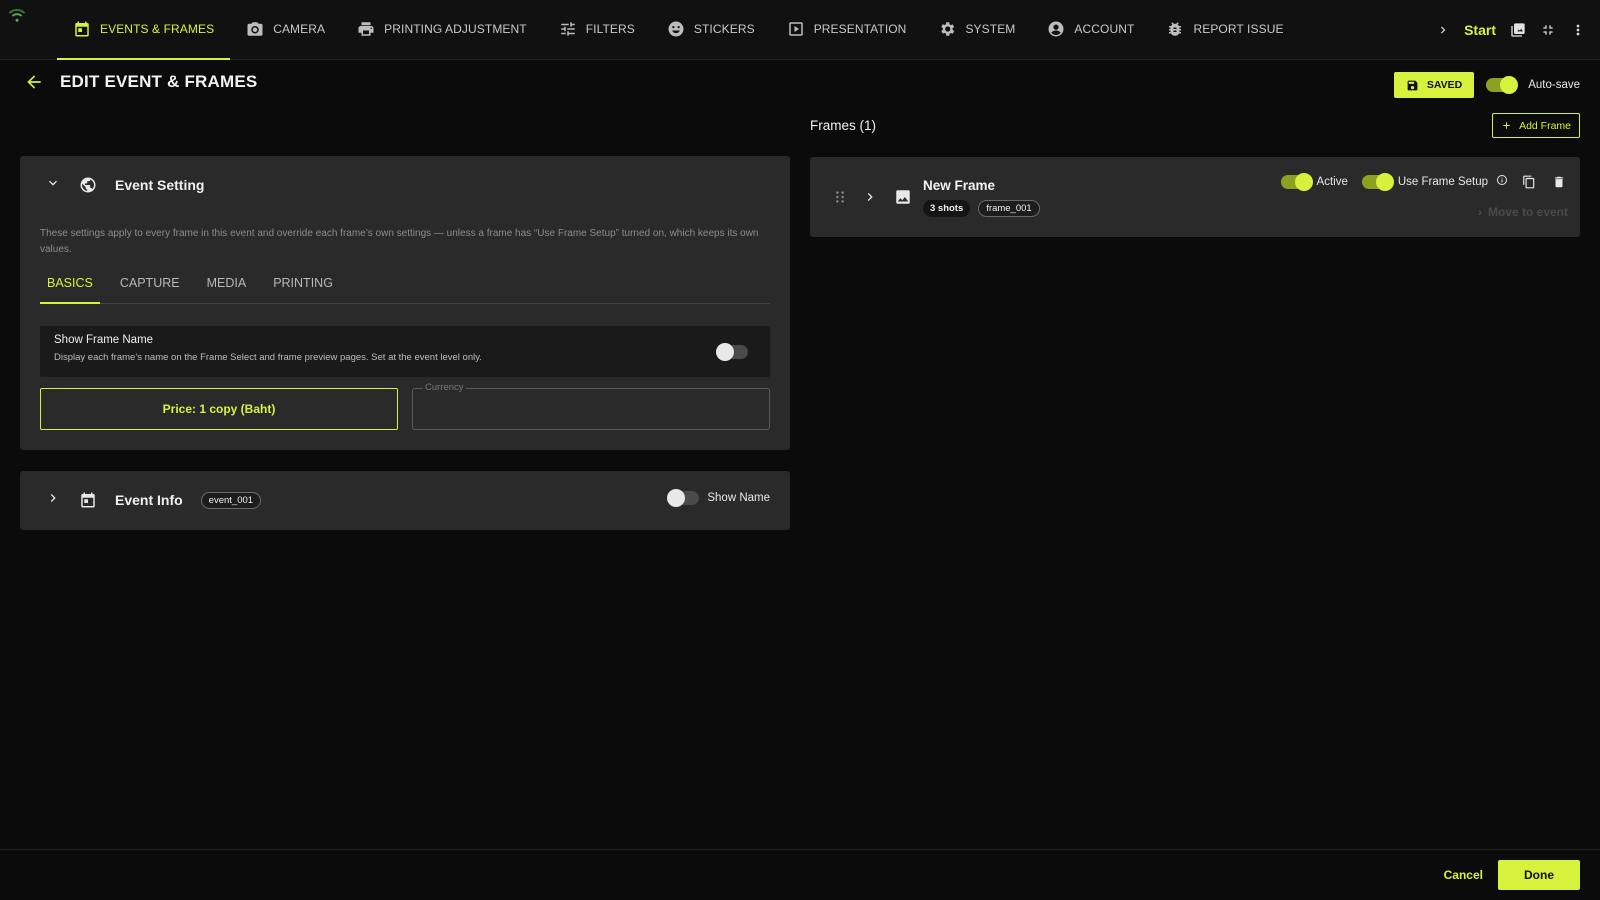 Image resolution: width=1600 pixels, height=900 pixels. I want to click on currency-field: Currency, so click(591, 406).